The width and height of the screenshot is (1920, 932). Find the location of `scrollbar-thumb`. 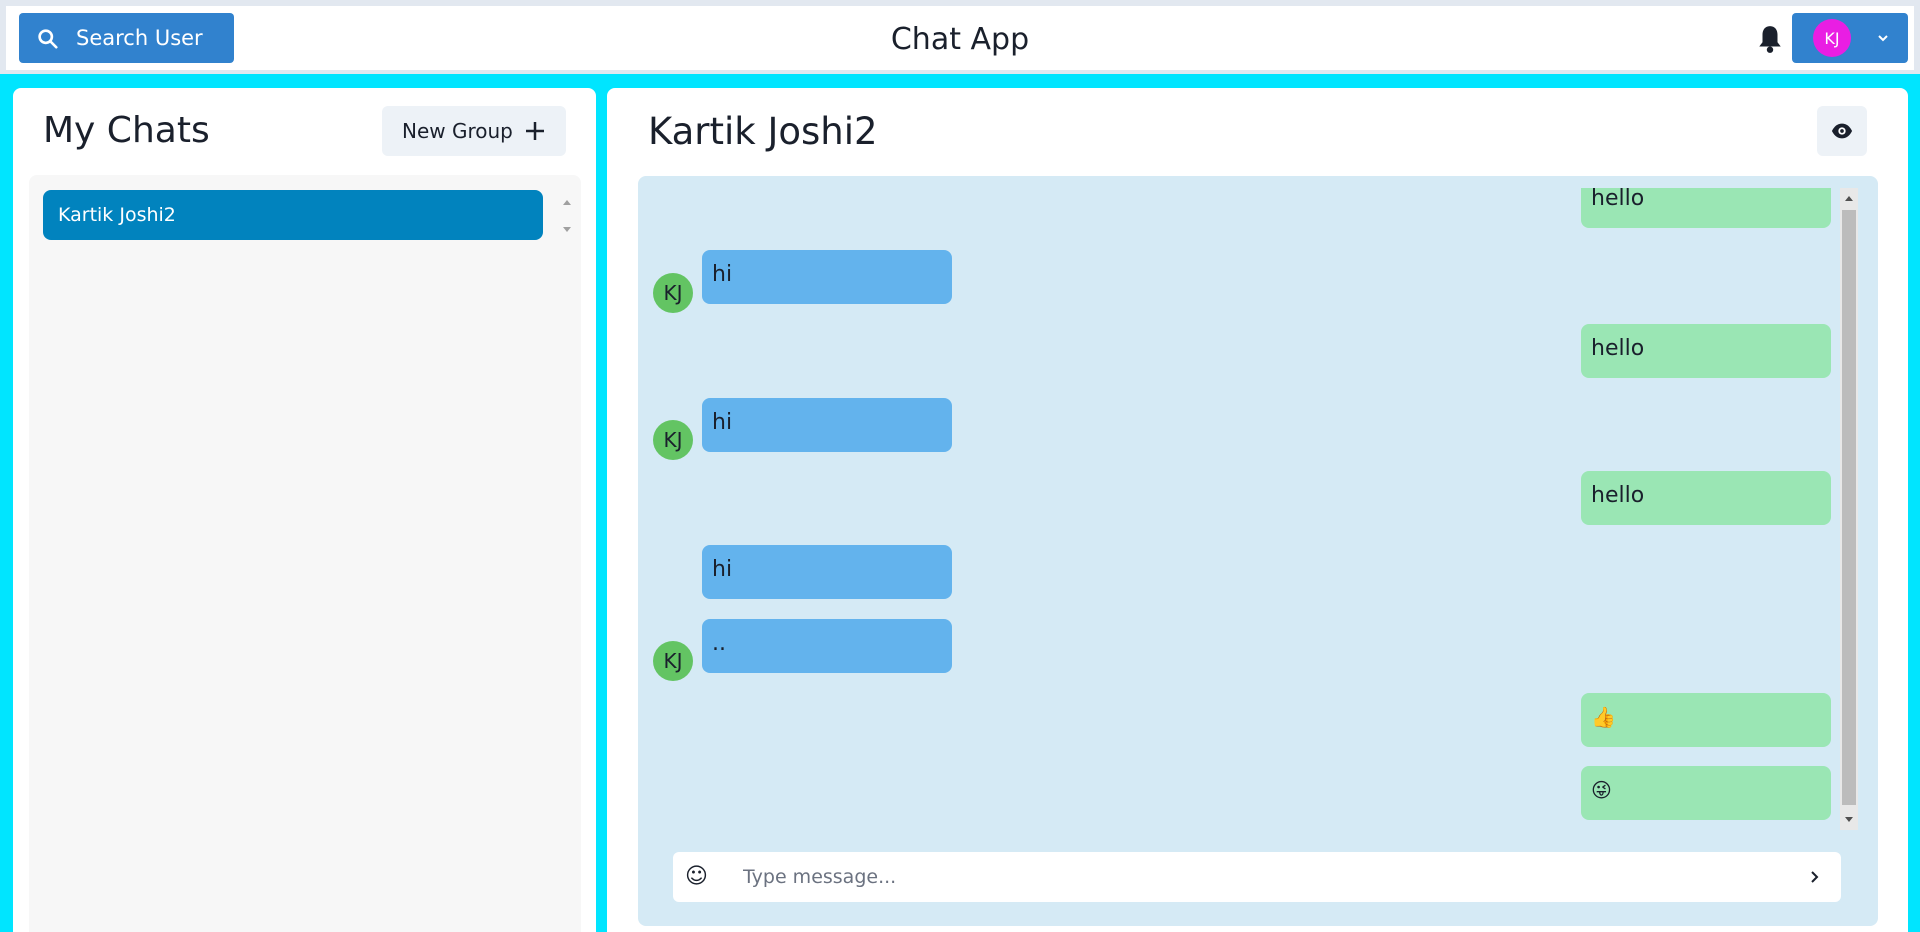

scrollbar-thumb is located at coordinates (1849, 507).